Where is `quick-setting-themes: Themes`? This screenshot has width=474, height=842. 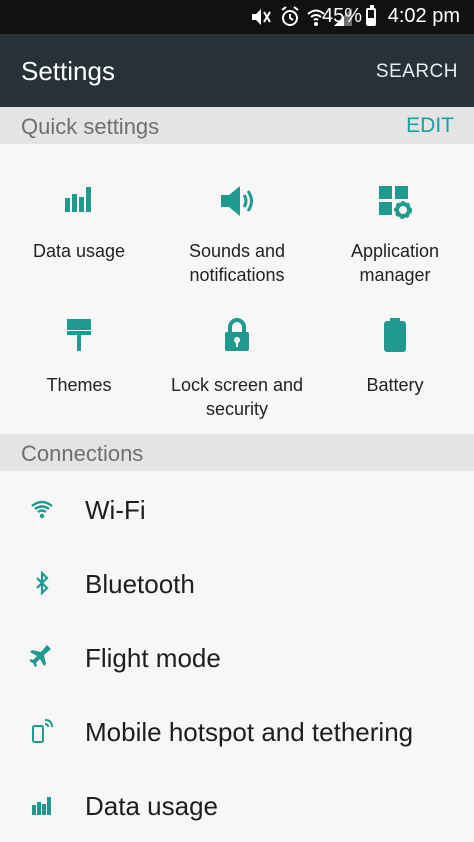 quick-setting-themes: Themes is located at coordinates (79, 357).